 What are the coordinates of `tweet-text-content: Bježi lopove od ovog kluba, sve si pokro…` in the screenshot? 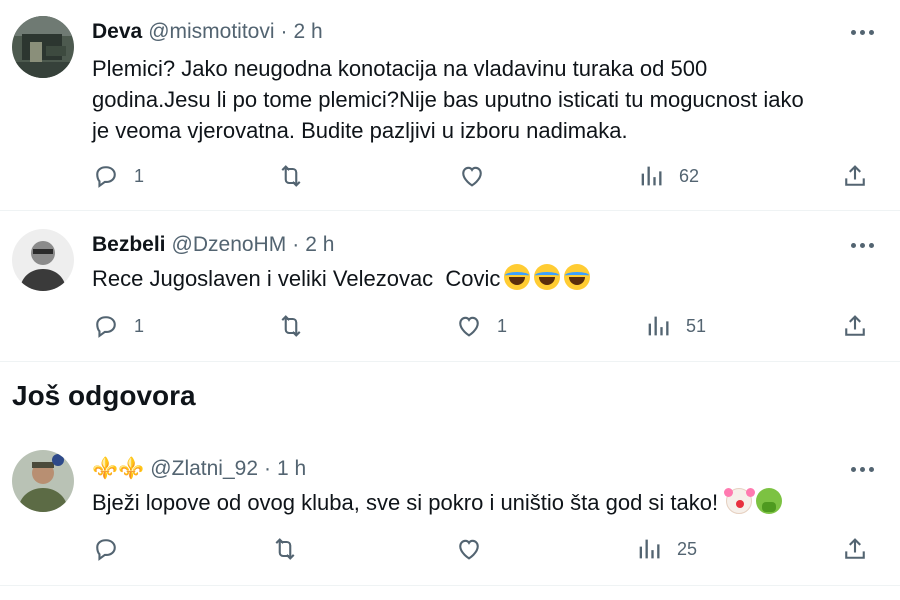 It's located at (405, 502).